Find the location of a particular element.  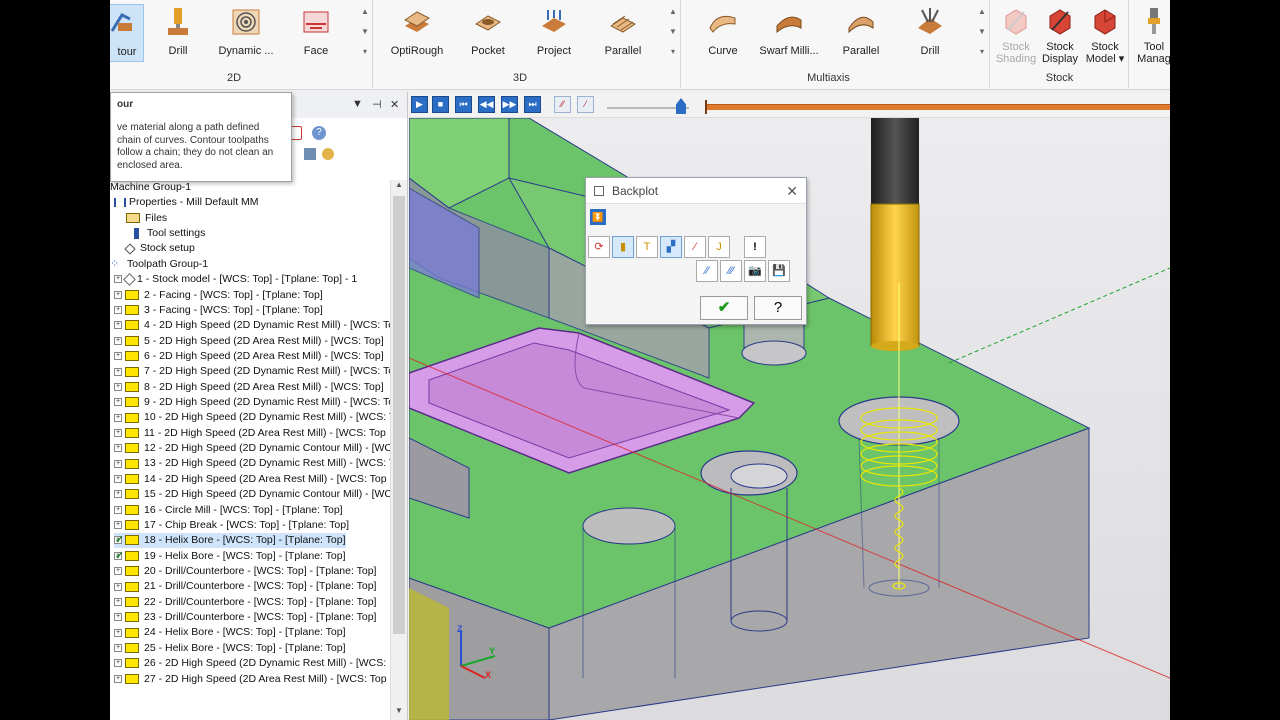

timeline-track is located at coordinates (937, 107).